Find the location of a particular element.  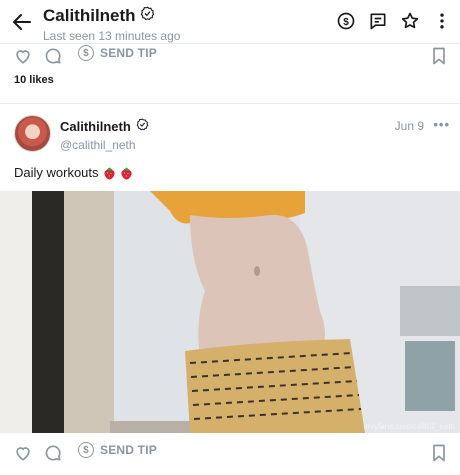

post-author-name: Calithilneth is located at coordinates (95, 126).